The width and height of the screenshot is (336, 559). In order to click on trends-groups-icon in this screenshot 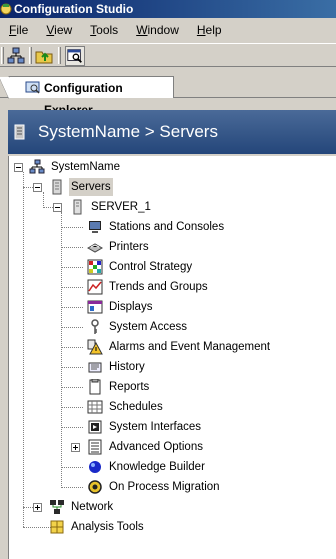, I will do `click(95, 287)`.